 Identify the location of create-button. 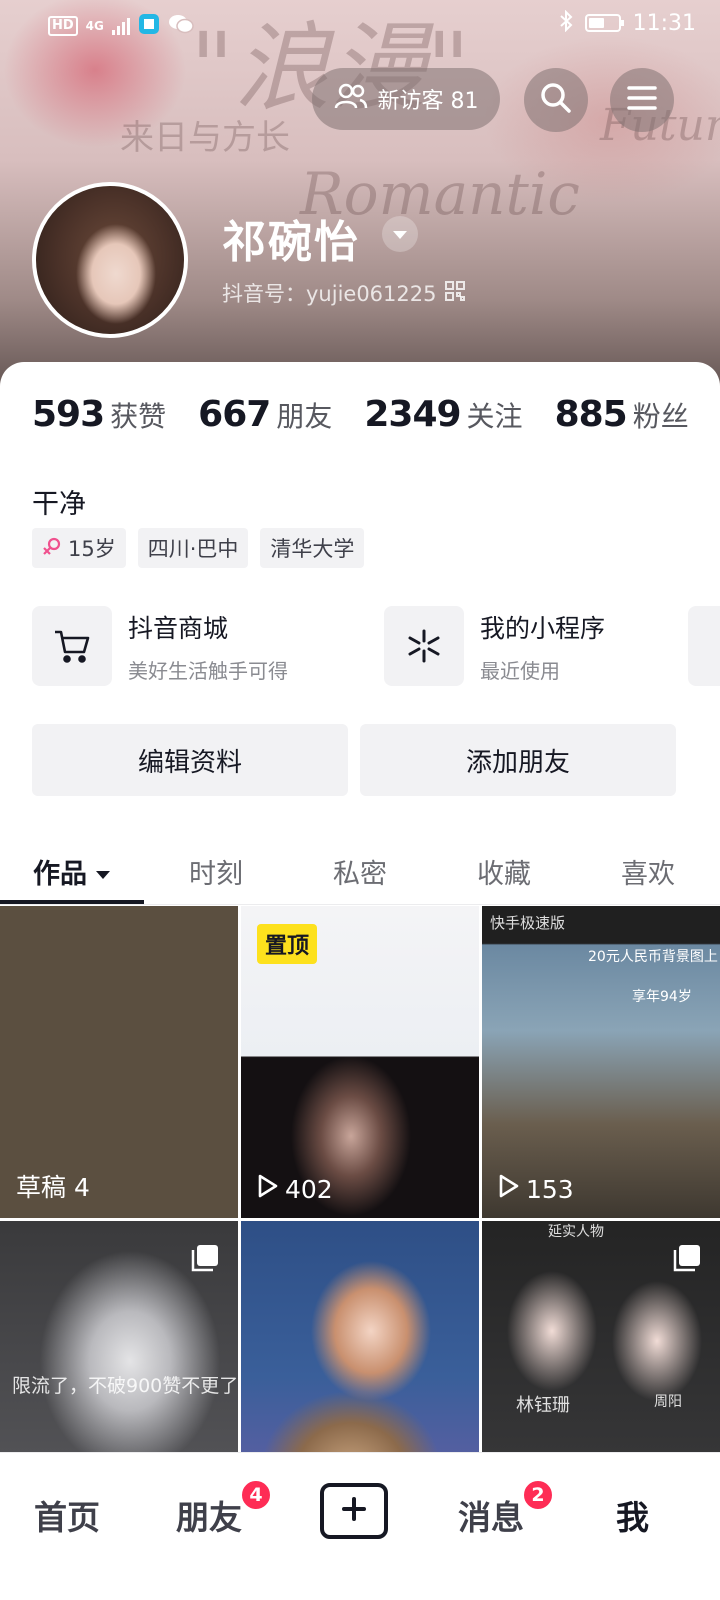
(354, 1511).